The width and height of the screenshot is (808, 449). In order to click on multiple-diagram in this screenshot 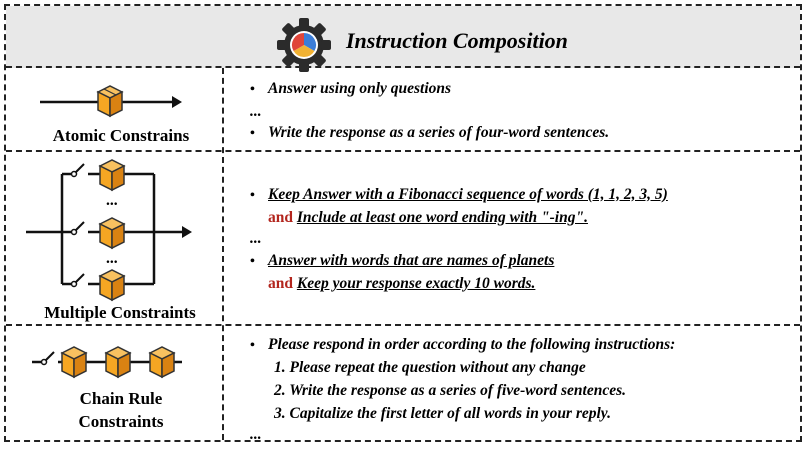, I will do `click(109, 230)`.